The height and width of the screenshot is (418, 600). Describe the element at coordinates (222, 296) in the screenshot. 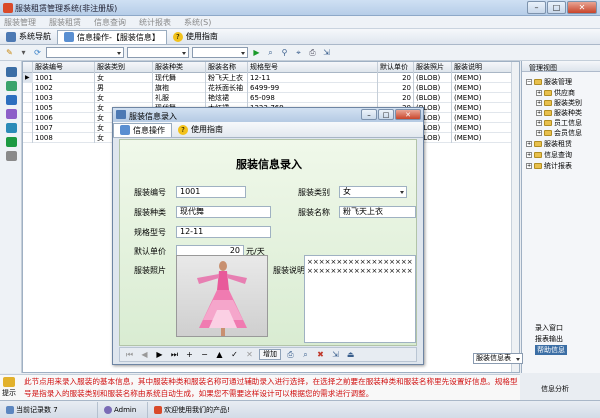

I see `garment-photo` at that location.